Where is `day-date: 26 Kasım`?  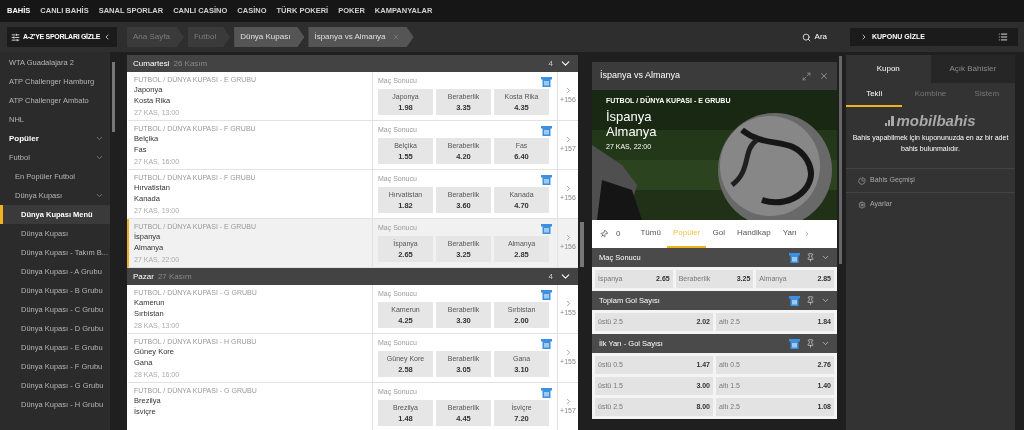
day-date: 26 Kasım is located at coordinates (190, 63).